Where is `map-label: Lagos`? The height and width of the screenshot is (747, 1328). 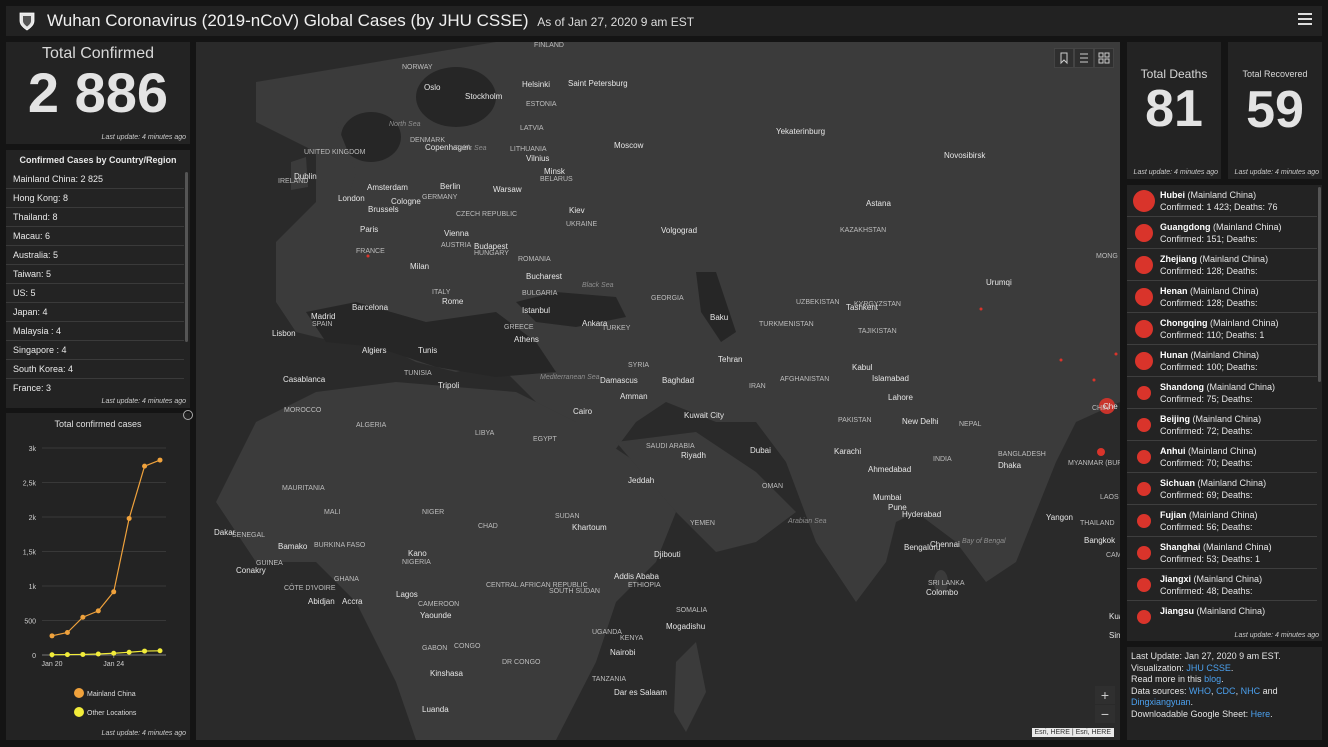 map-label: Lagos is located at coordinates (407, 594).